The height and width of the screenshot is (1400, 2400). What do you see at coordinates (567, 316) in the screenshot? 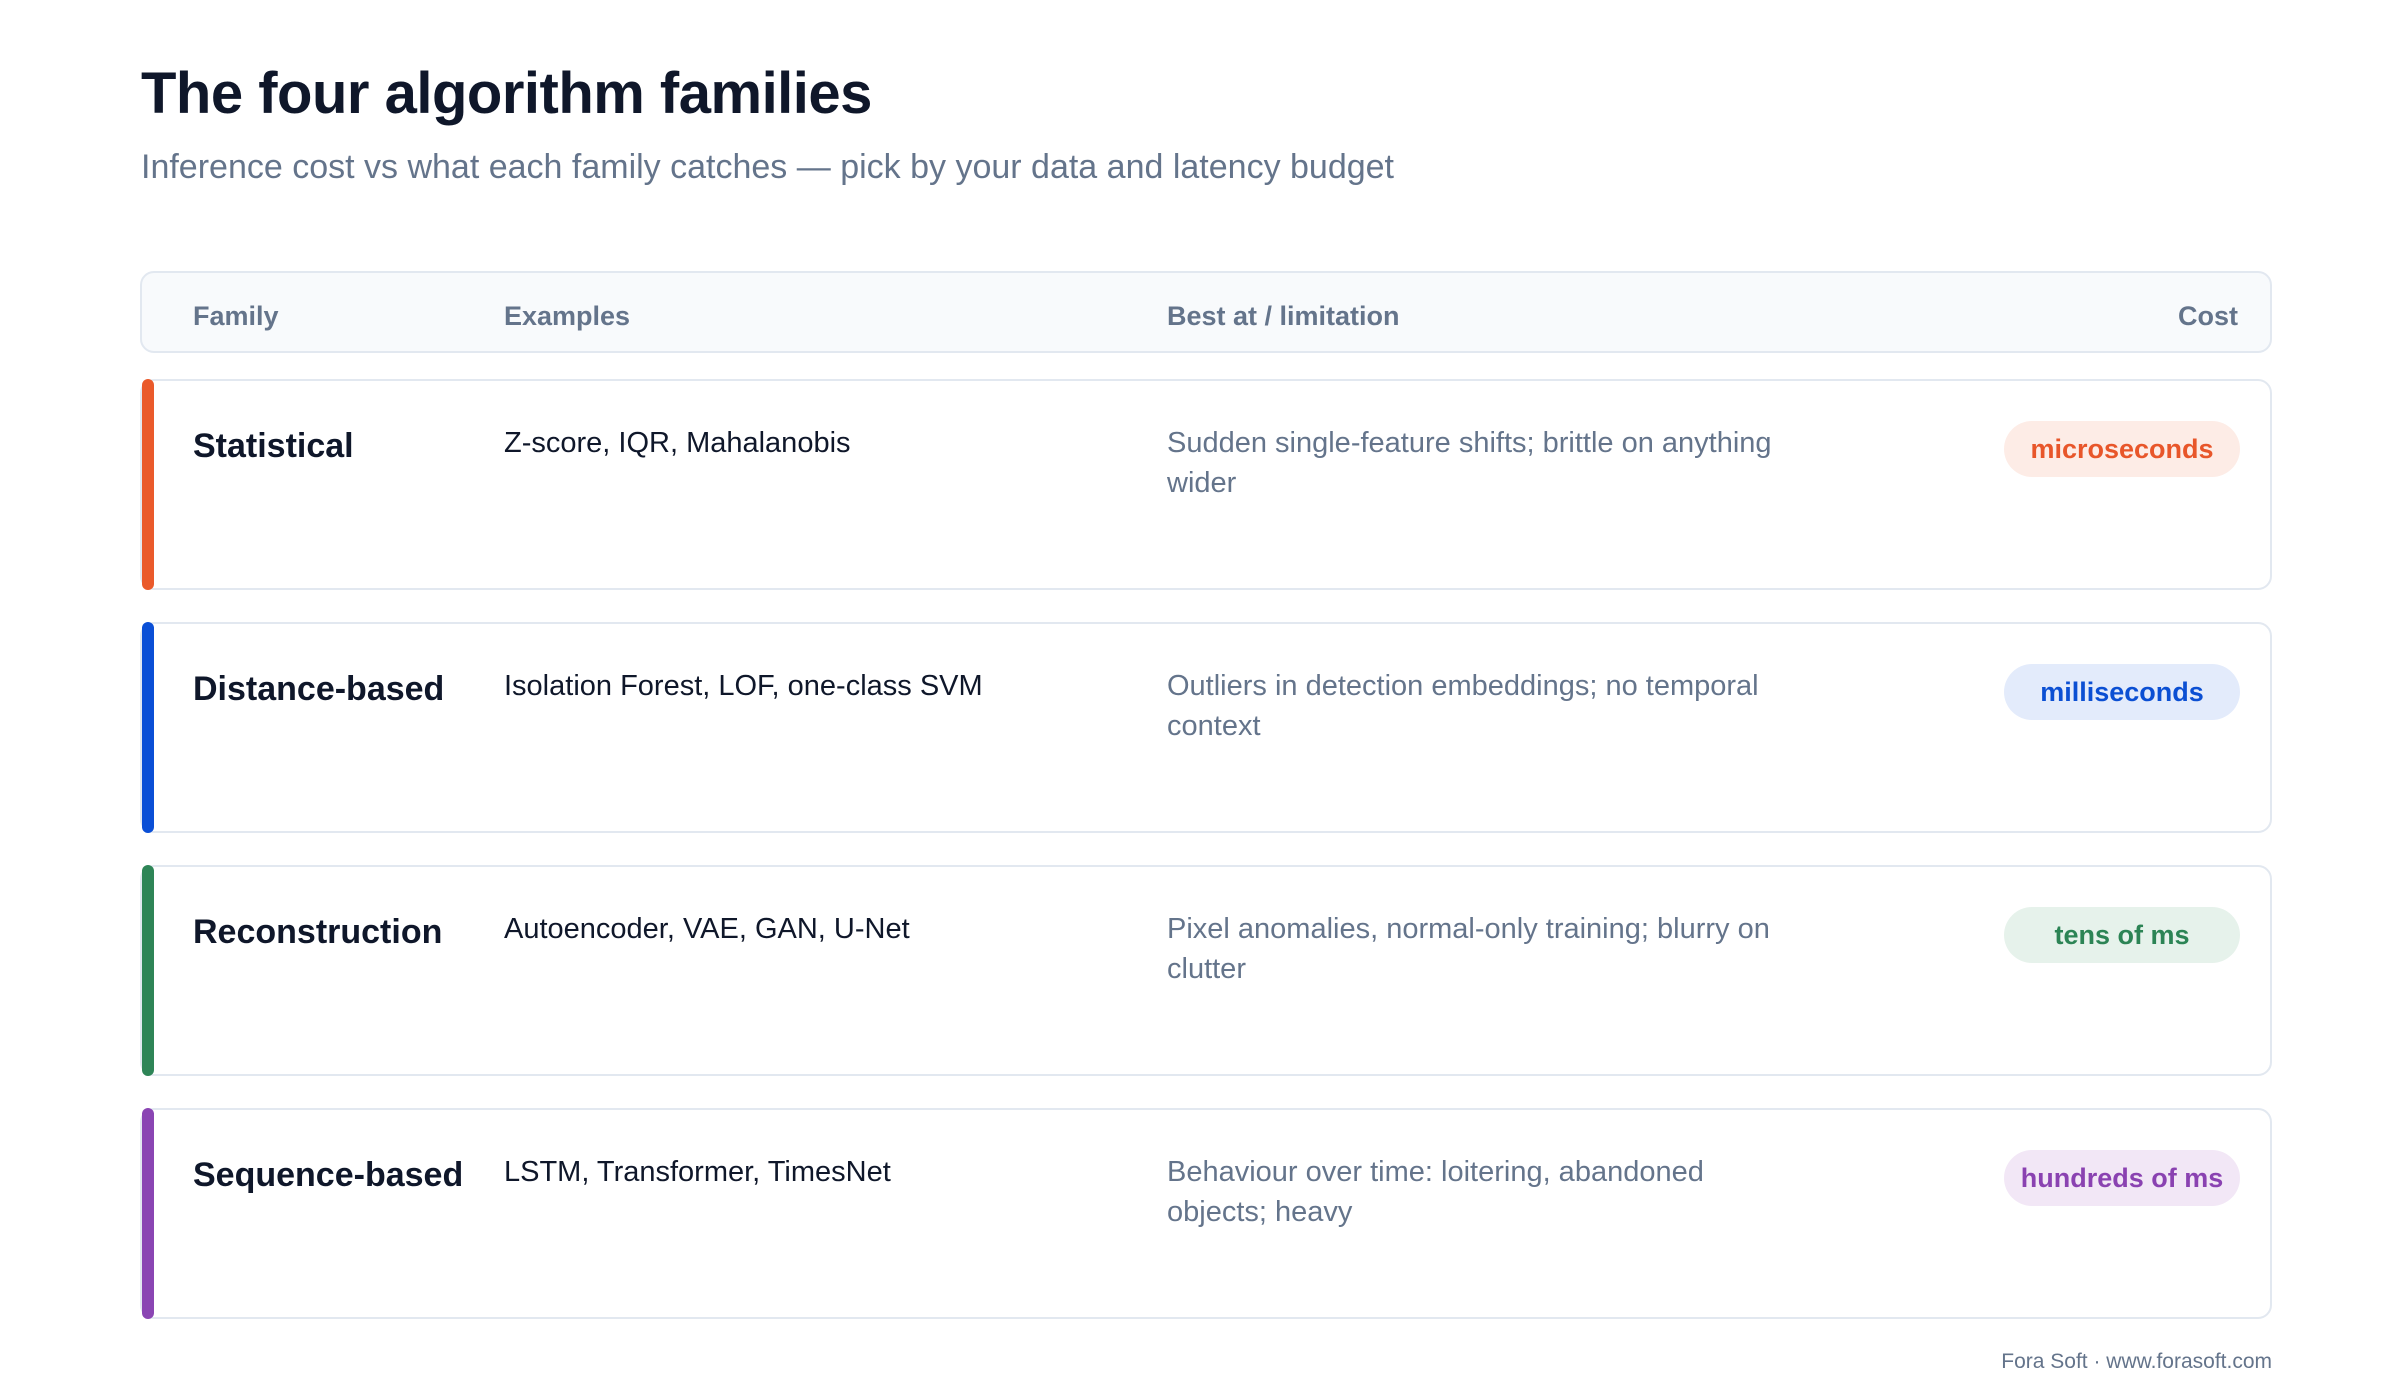
I see `column-header-examples: Examples` at bounding box center [567, 316].